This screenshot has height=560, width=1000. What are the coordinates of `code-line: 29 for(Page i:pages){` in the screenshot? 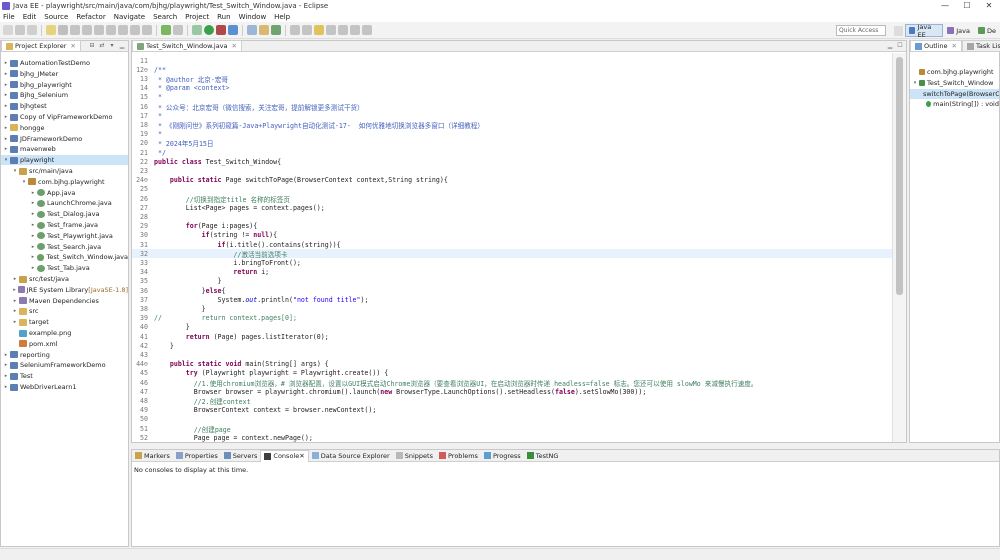 It's located at (512, 226).